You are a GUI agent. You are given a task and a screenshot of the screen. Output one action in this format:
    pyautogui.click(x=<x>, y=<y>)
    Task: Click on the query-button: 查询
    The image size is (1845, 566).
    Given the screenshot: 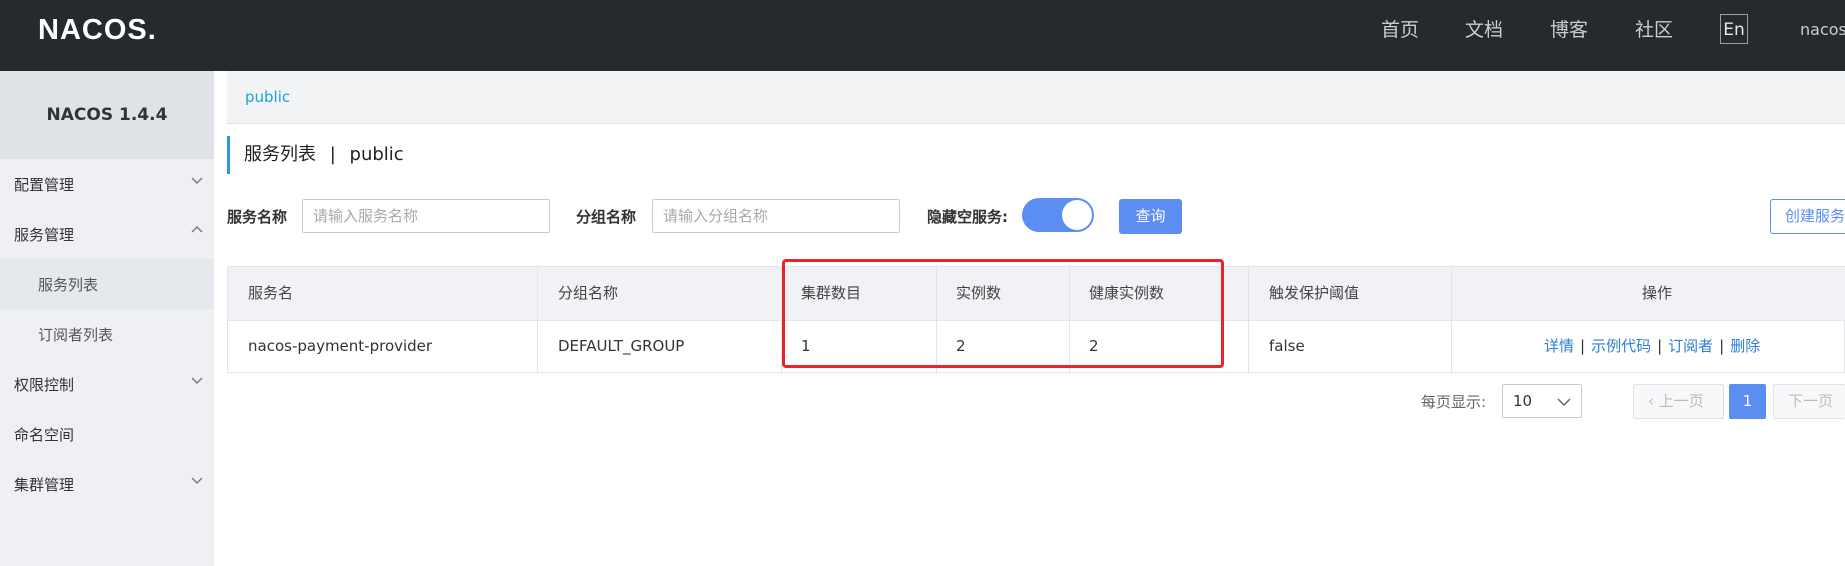 What is the action you would take?
    pyautogui.click(x=1150, y=216)
    